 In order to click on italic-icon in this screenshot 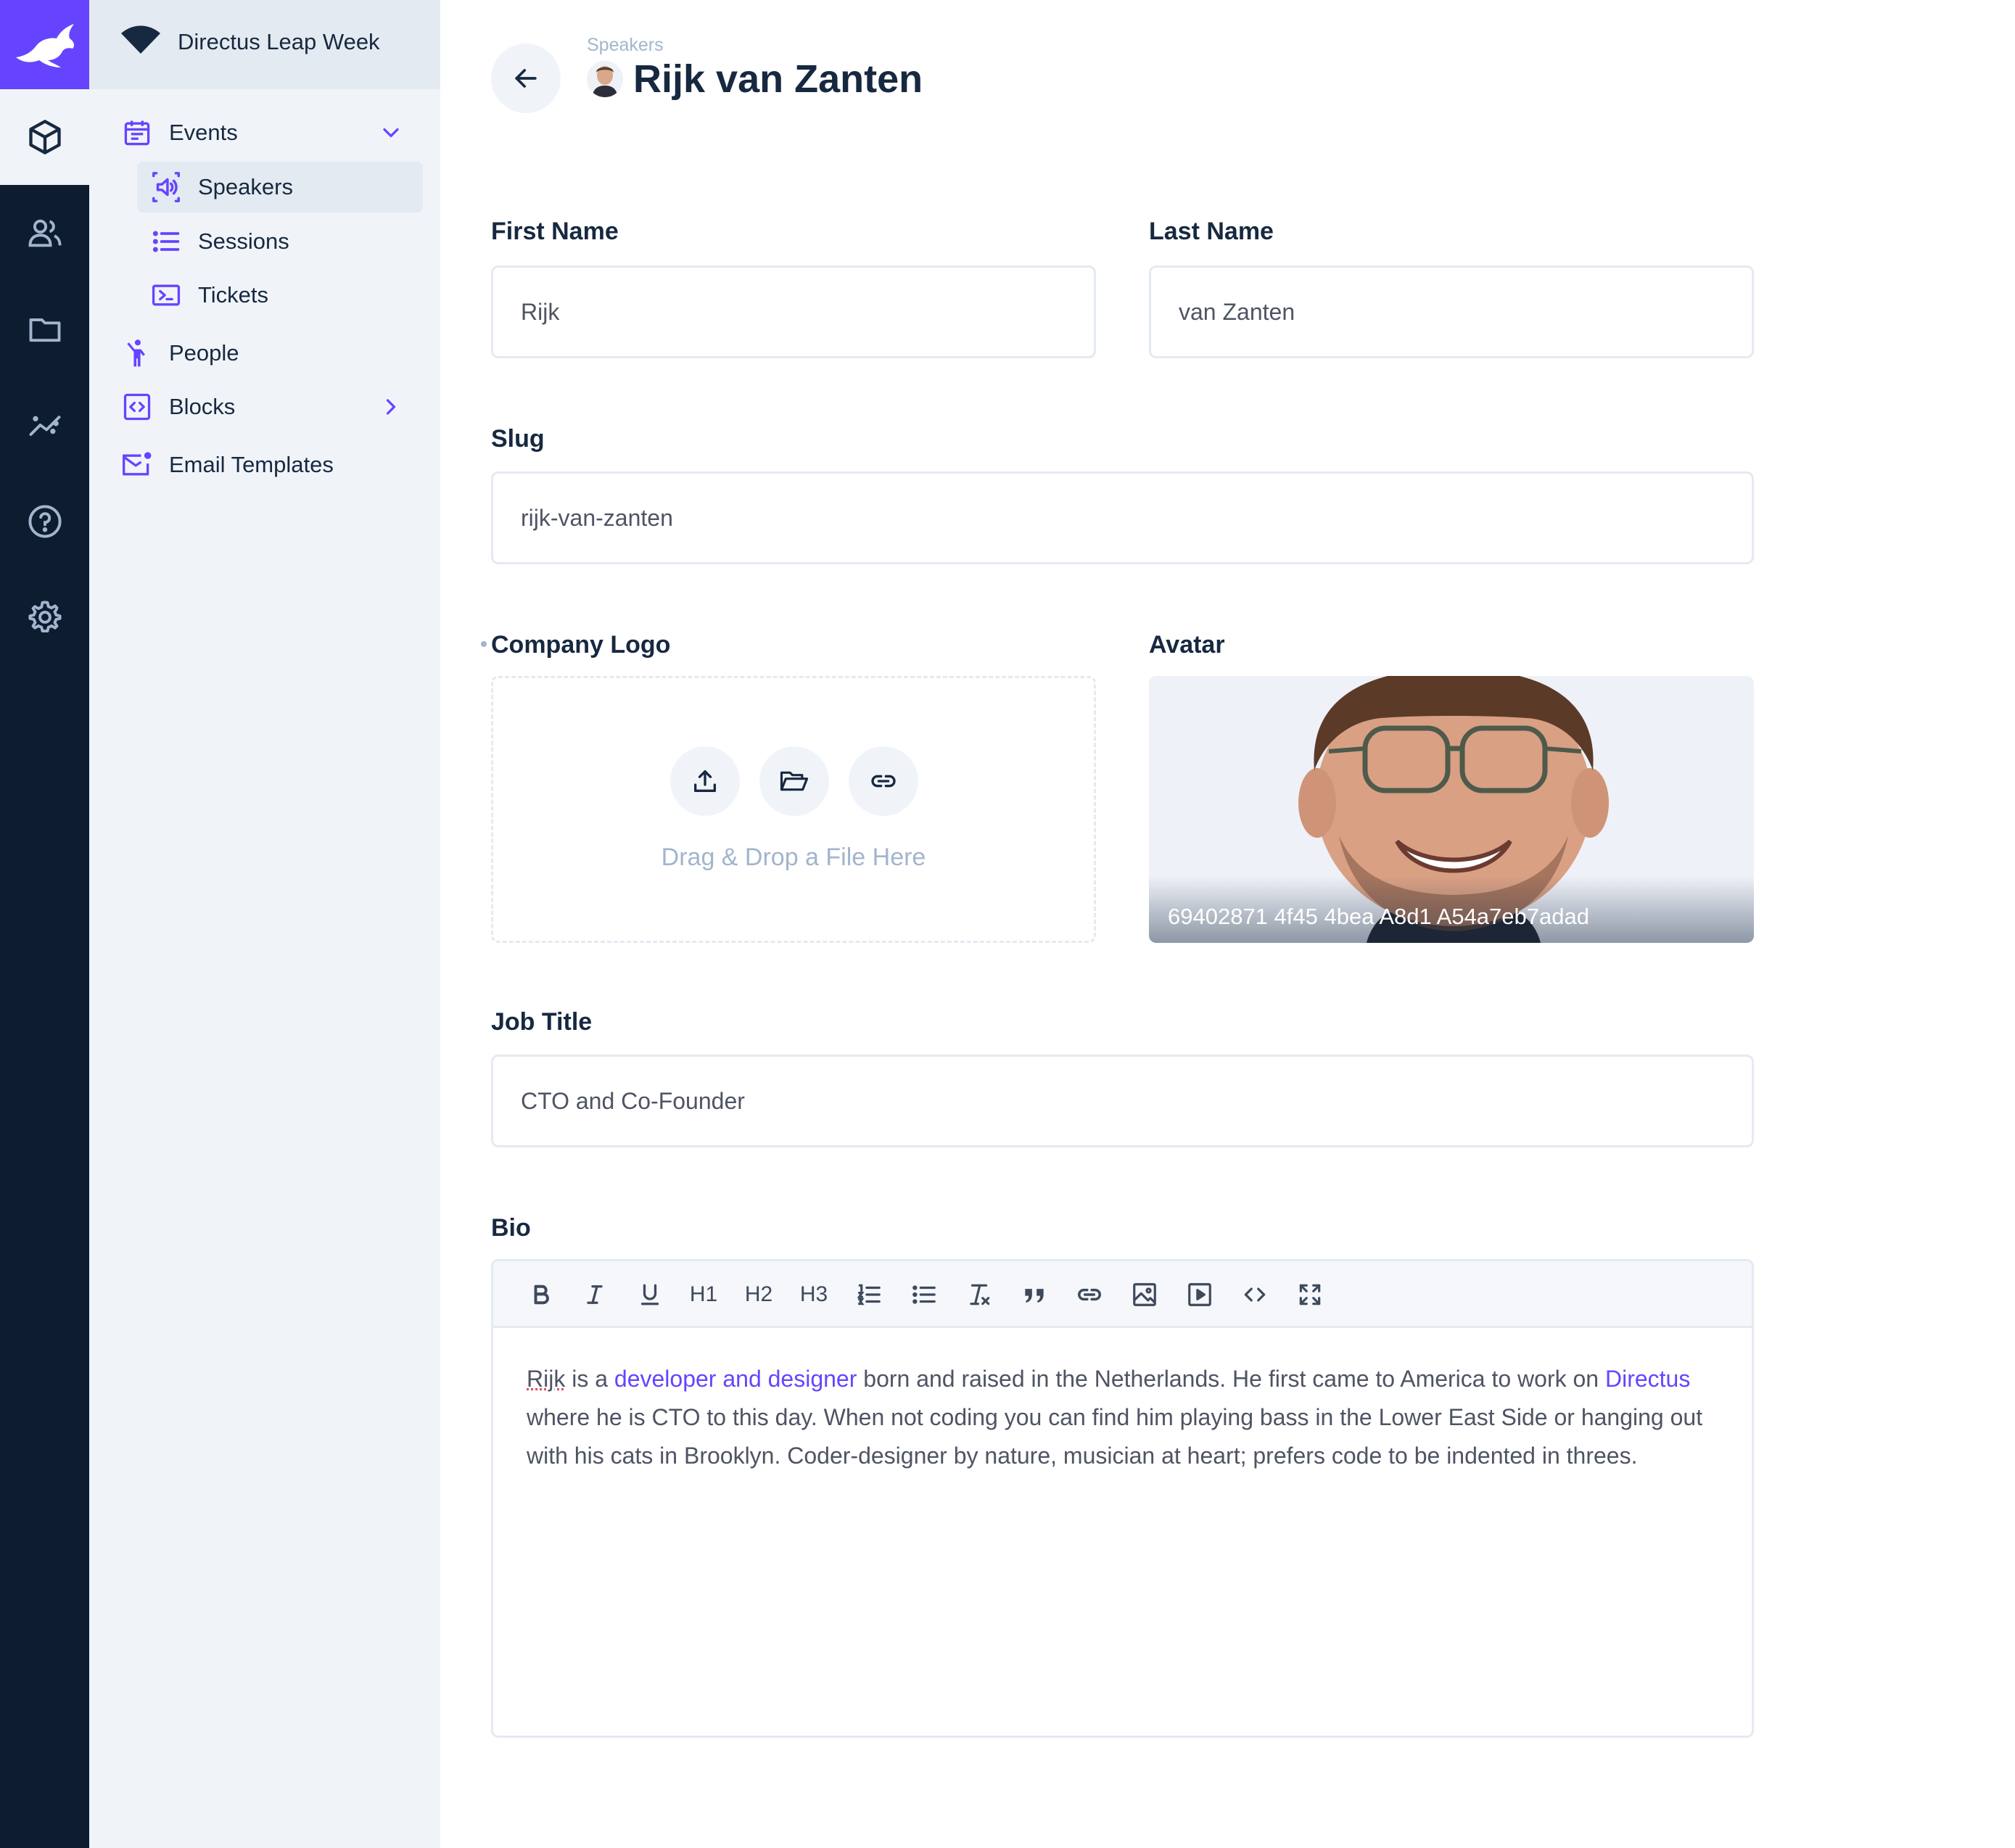, I will do `click(595, 1294)`.